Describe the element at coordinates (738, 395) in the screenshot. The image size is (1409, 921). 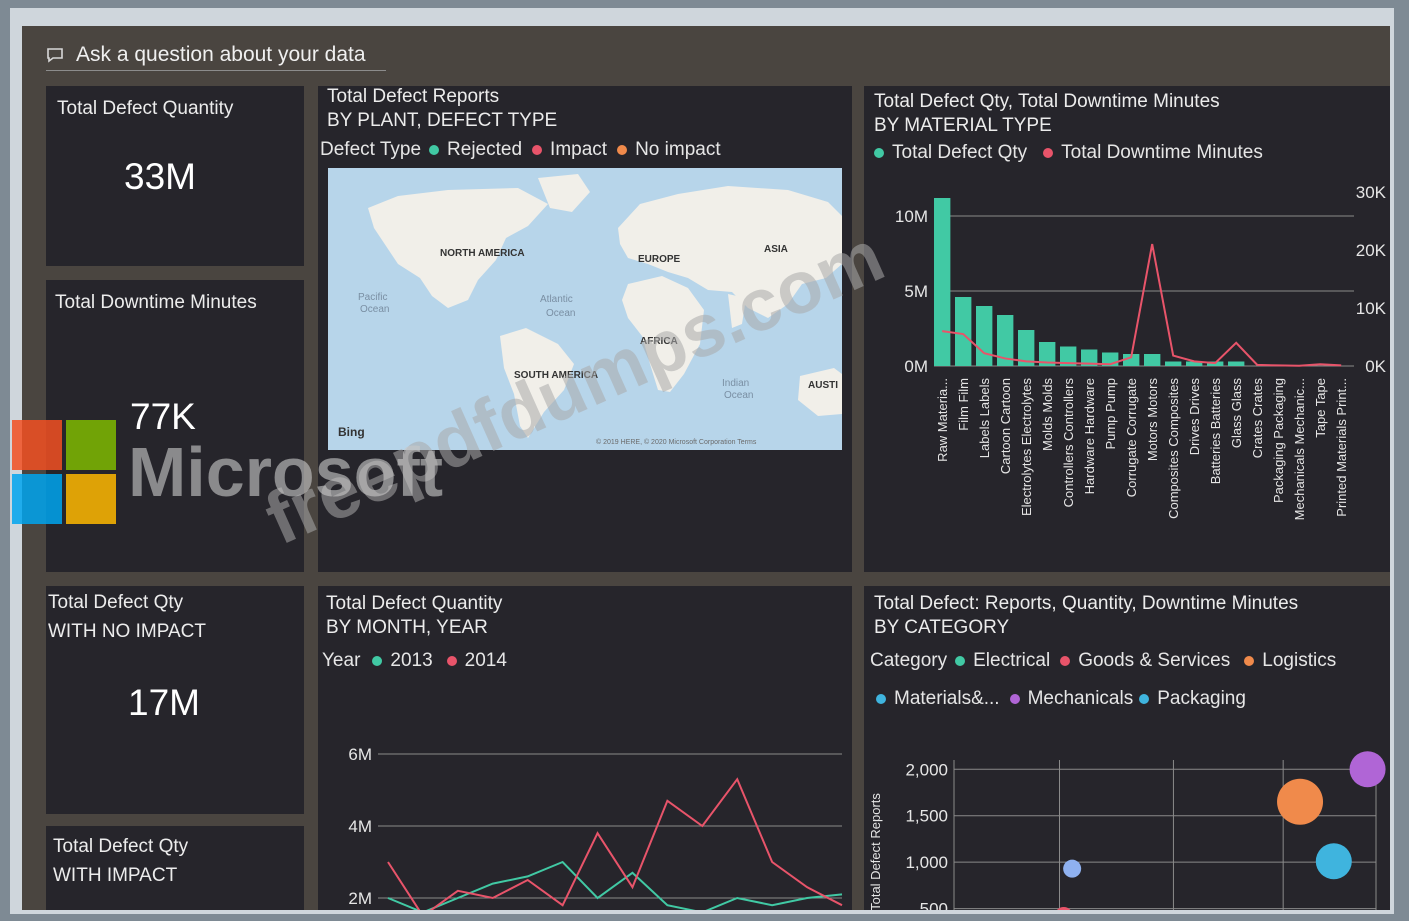
I see `label-indian-ocean: Ocean` at that location.